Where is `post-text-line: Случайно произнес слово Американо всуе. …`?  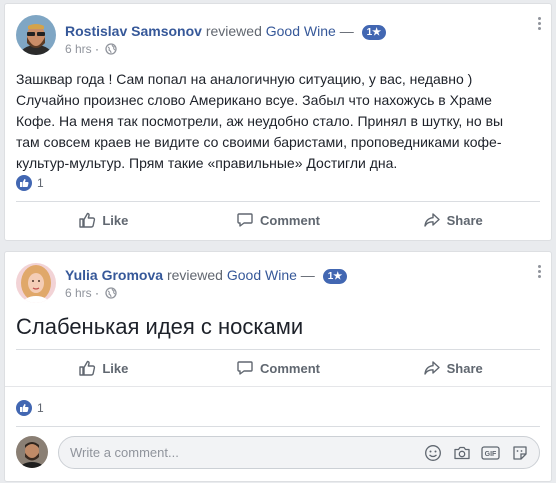
post-text-line: Случайно произнес слово Американо всуе. … is located at coordinates (254, 100).